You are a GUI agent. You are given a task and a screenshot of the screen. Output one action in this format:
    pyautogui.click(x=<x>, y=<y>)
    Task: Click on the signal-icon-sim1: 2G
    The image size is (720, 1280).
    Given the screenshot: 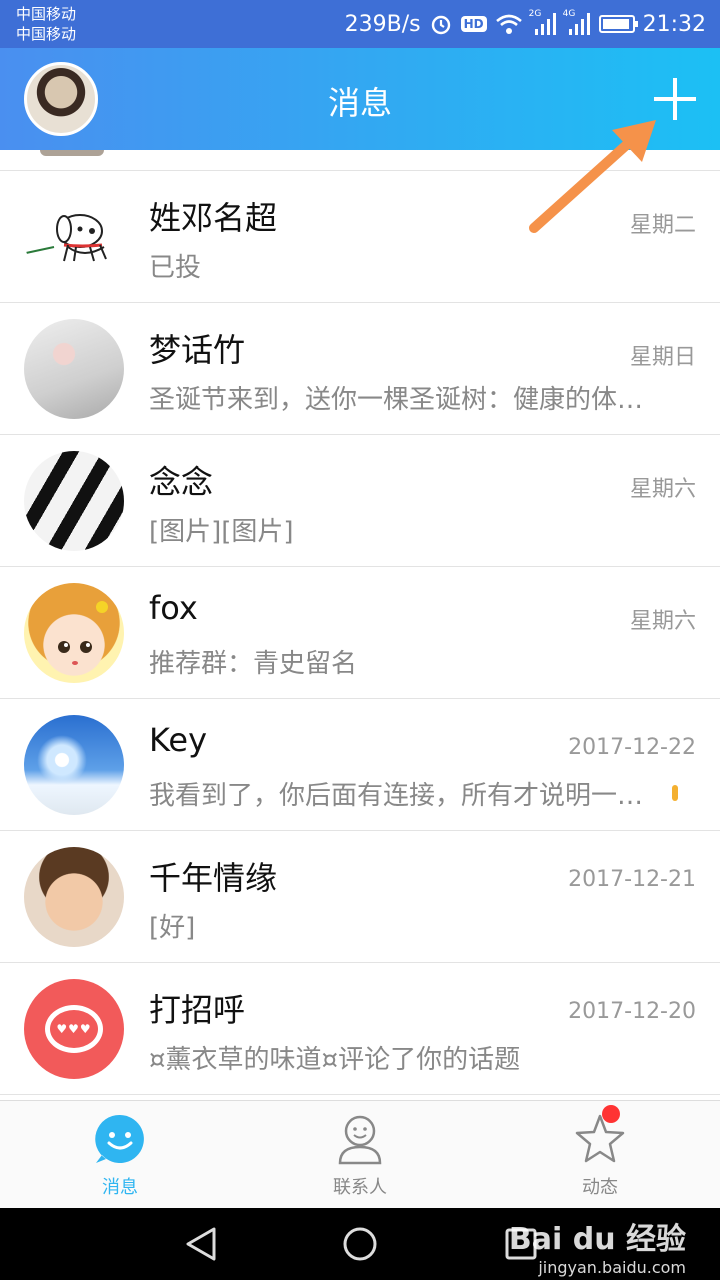 What is the action you would take?
    pyautogui.click(x=543, y=22)
    